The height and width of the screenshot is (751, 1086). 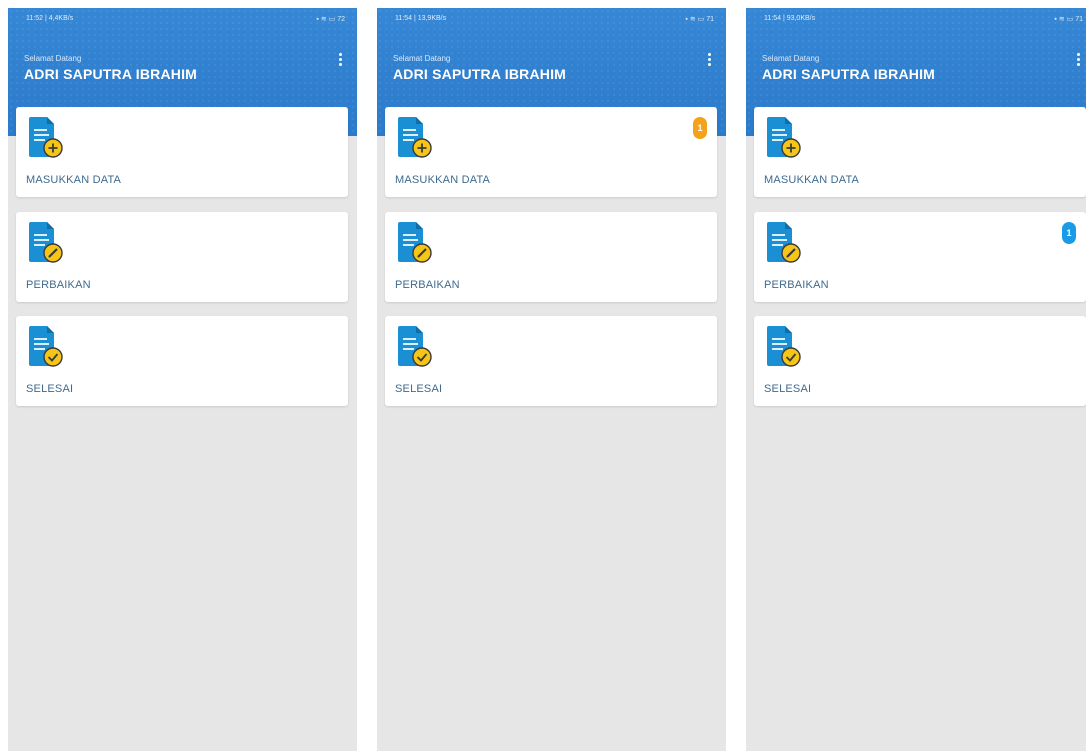 What do you see at coordinates (551, 19) in the screenshot?
I see `status-bar: 11:54 | 13,9KB/s ▪ ≋ ▭ 71` at bounding box center [551, 19].